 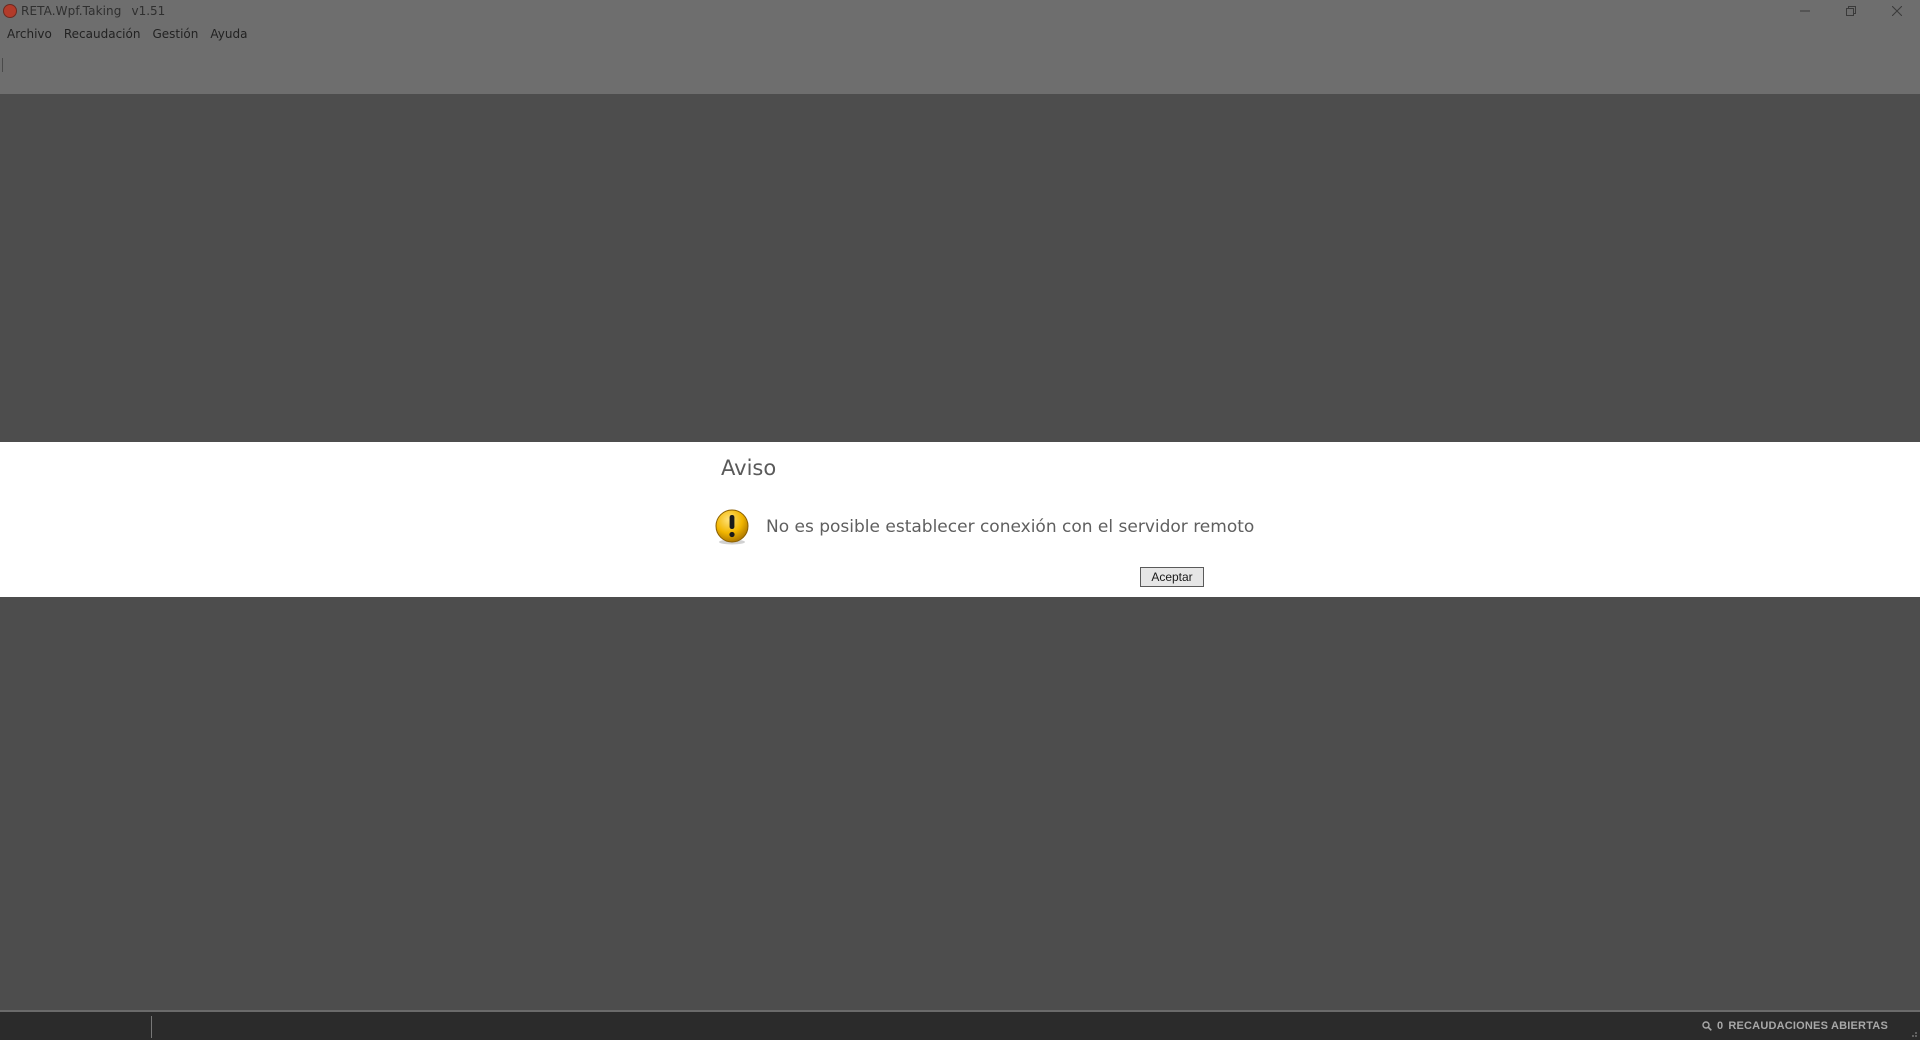 What do you see at coordinates (749, 468) in the screenshot?
I see `dialog-title: Aviso` at bounding box center [749, 468].